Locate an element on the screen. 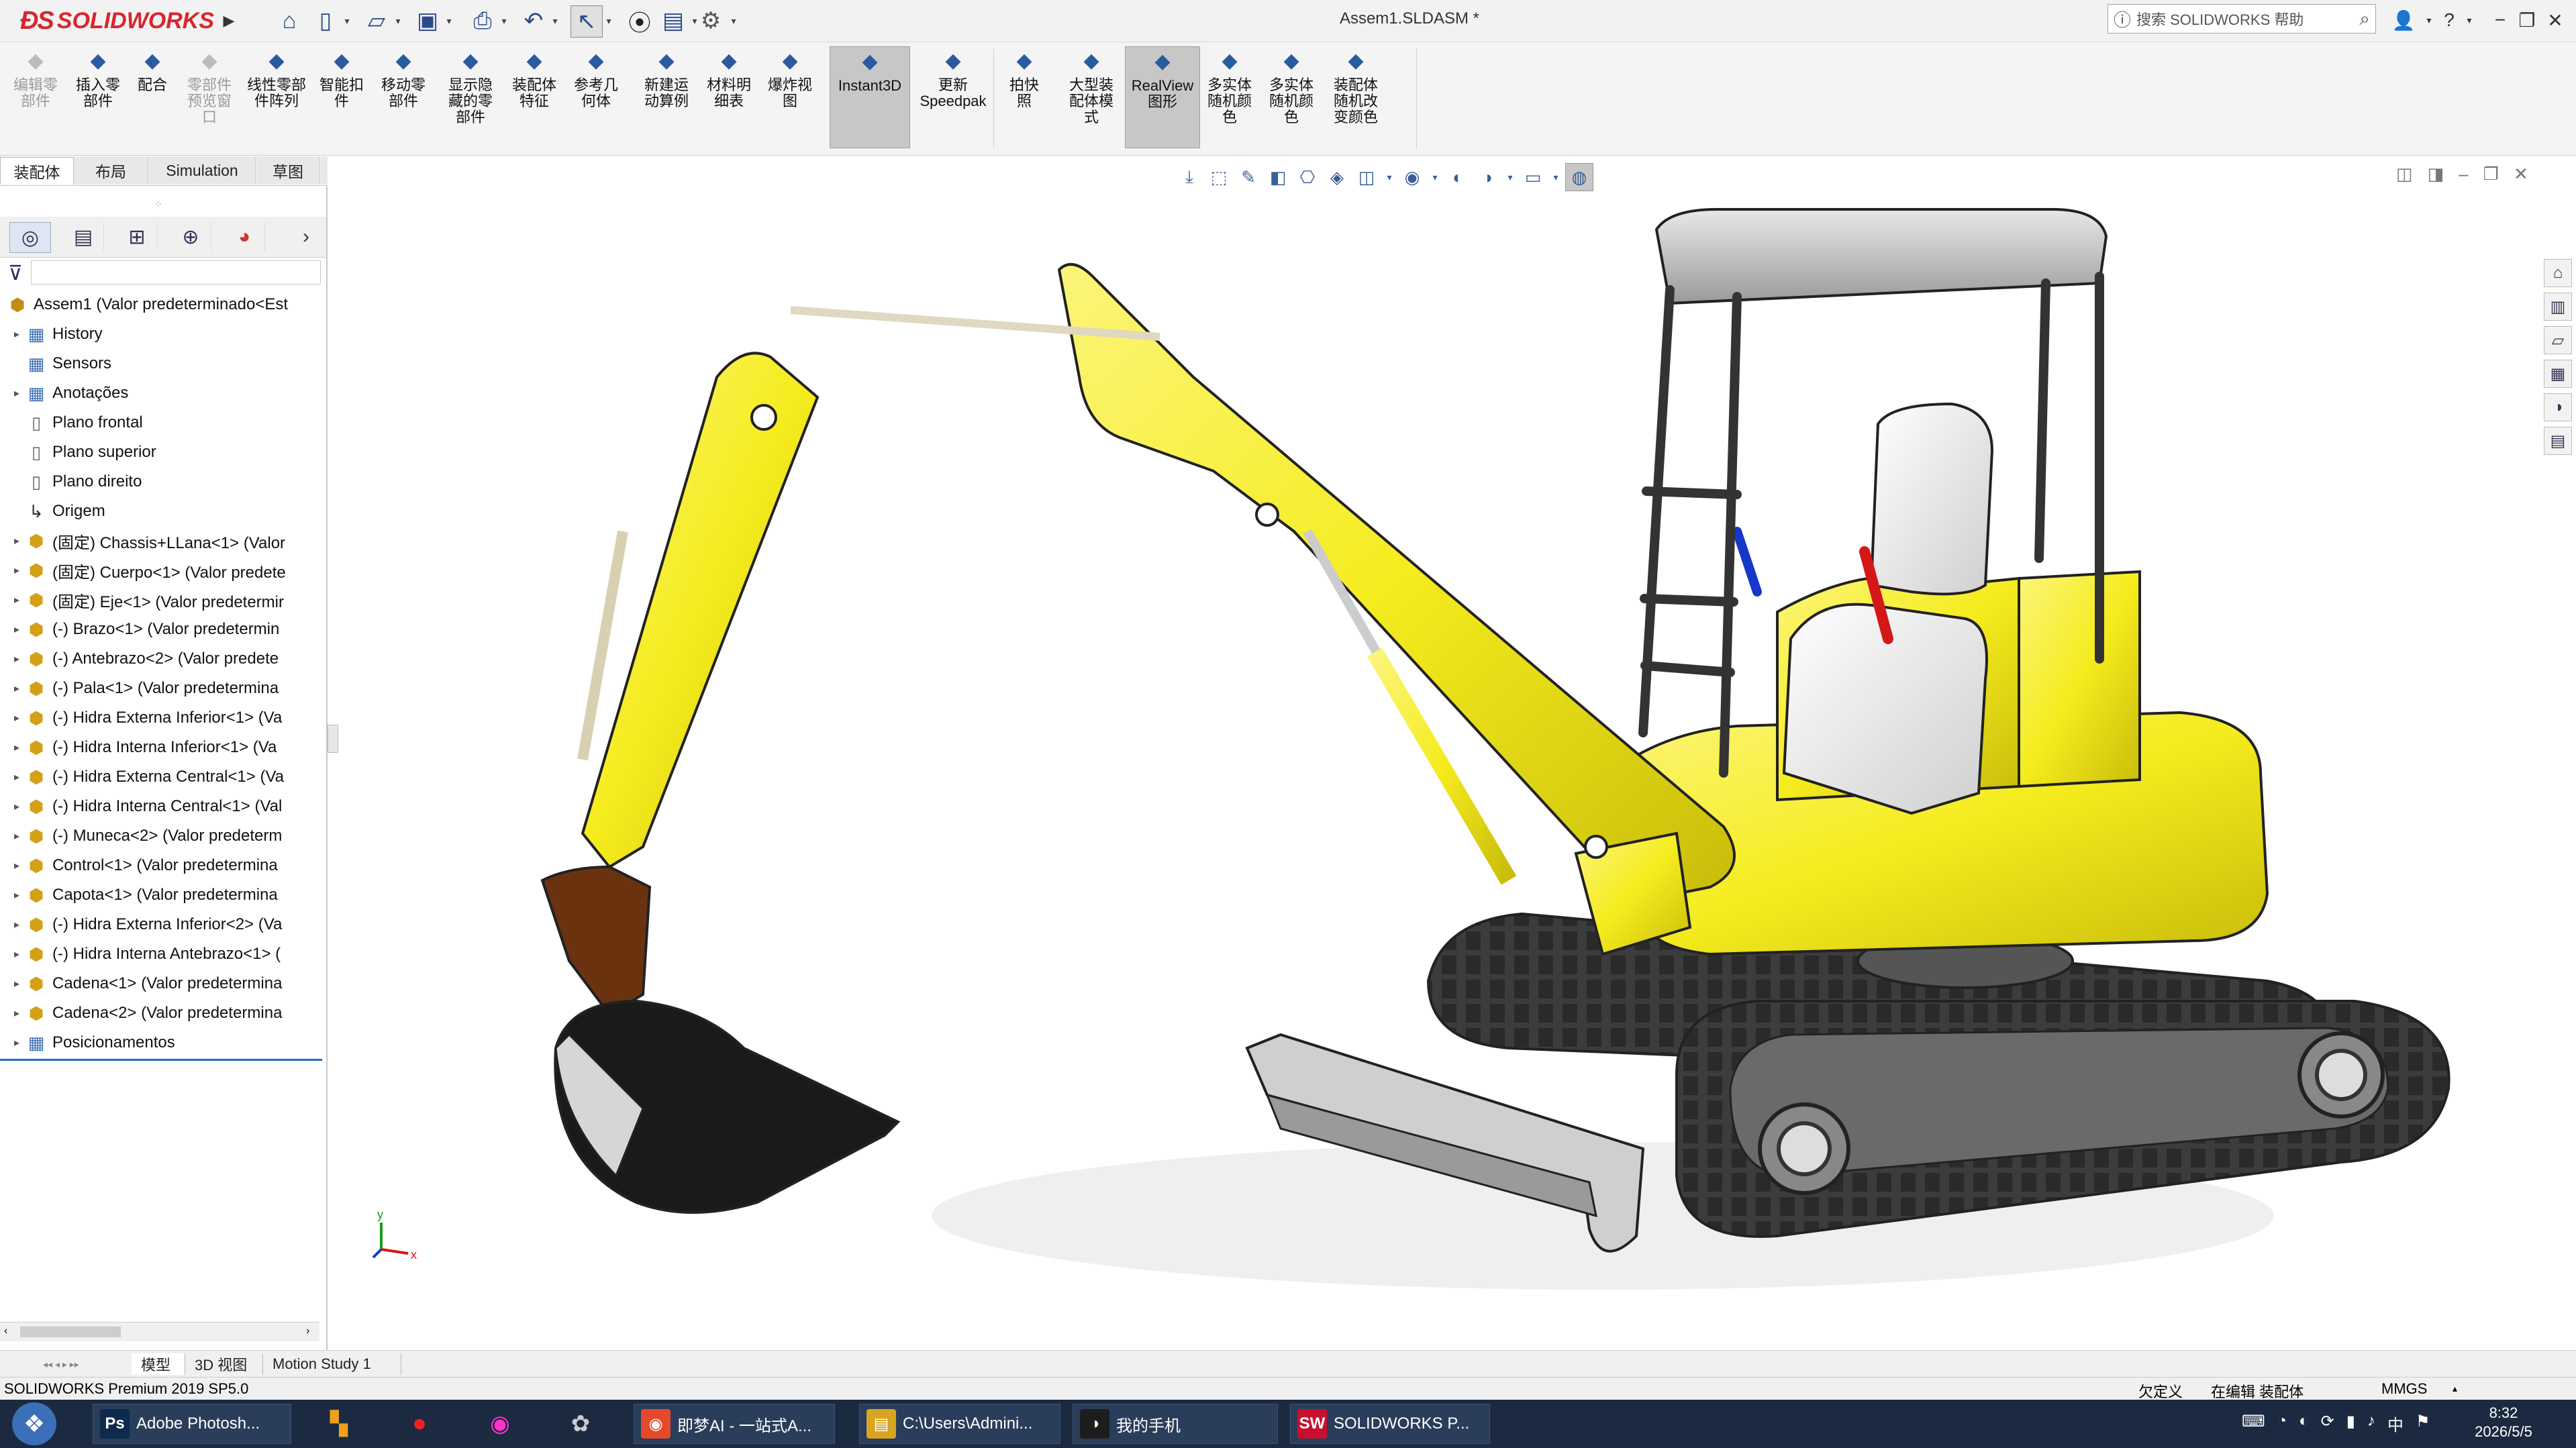 This screenshot has height=1448, width=2576. tray-flag-icon: ⚑ is located at coordinates (2423, 1424).